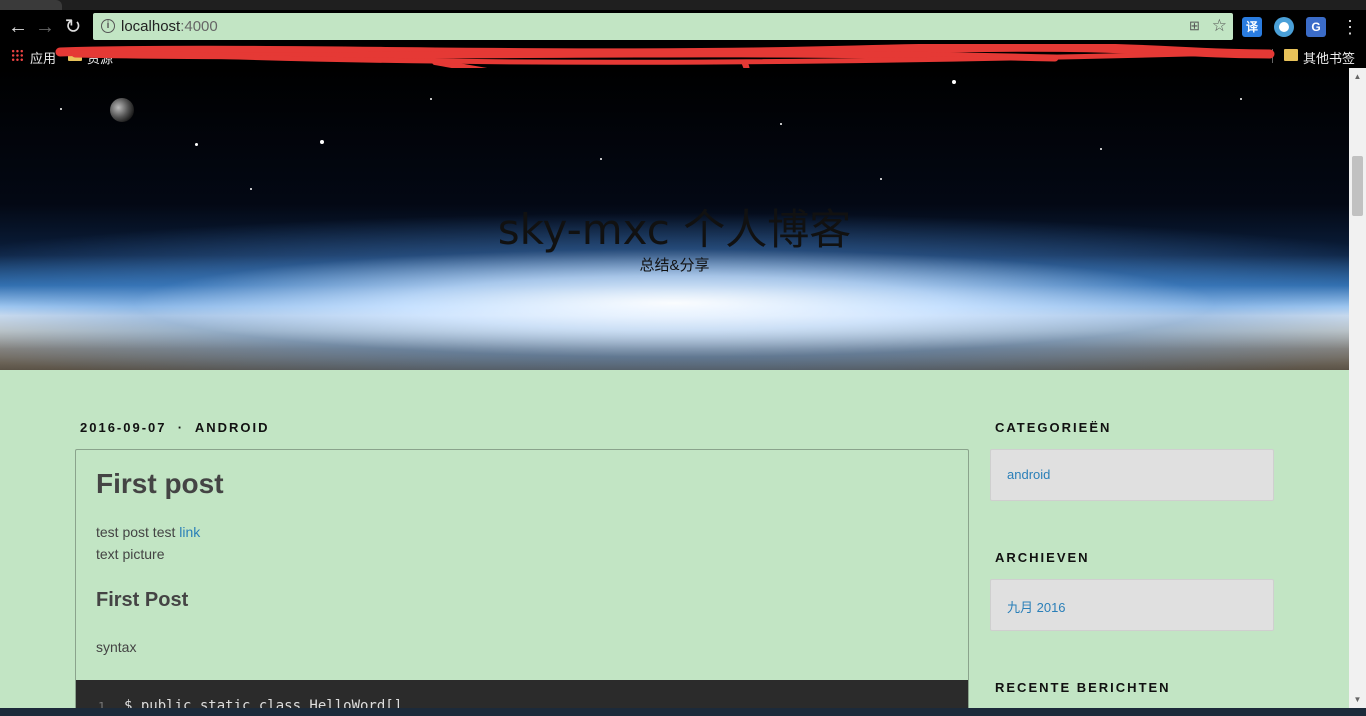  Describe the element at coordinates (199, 26) in the screenshot. I see `url-port: :4000` at that location.